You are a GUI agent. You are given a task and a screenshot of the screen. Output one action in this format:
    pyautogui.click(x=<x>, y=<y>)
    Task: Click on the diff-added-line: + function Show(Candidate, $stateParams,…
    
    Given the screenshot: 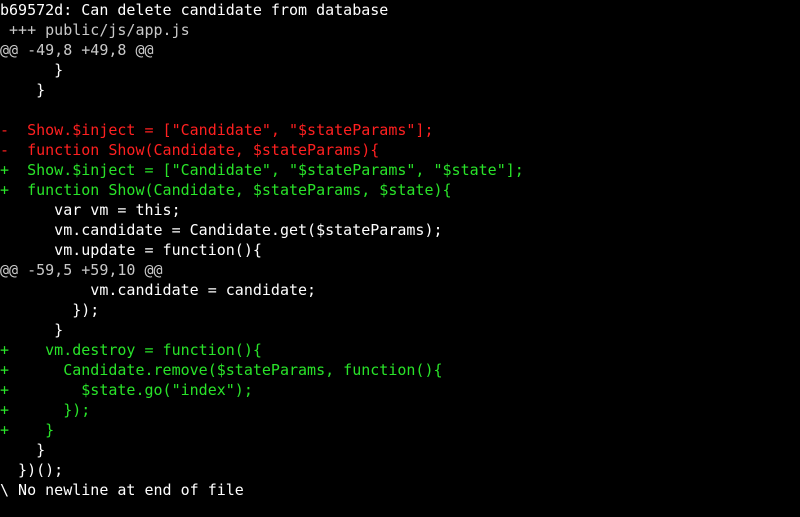 What is the action you would take?
    pyautogui.click(x=226, y=190)
    